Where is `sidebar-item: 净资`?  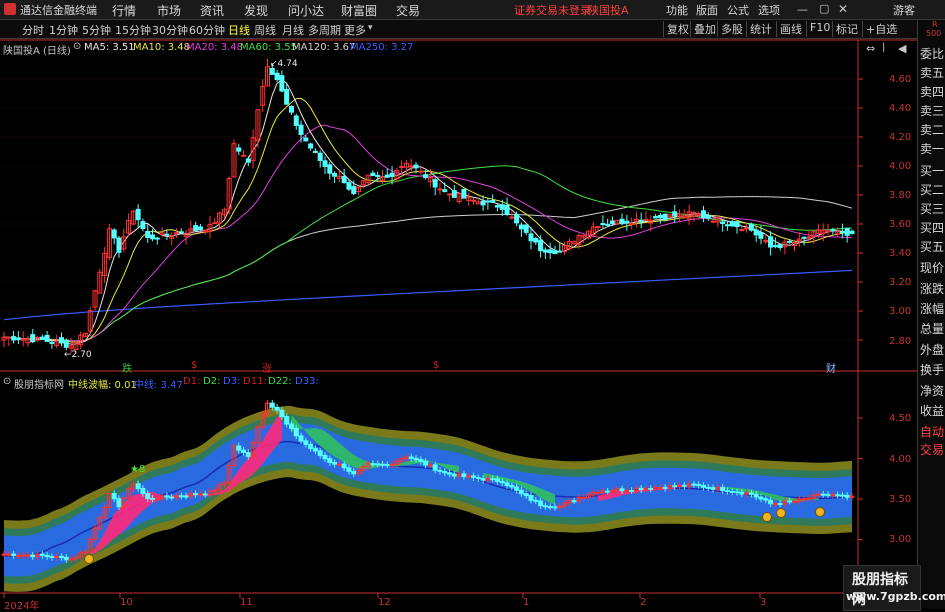 sidebar-item: 净资 is located at coordinates (932, 390).